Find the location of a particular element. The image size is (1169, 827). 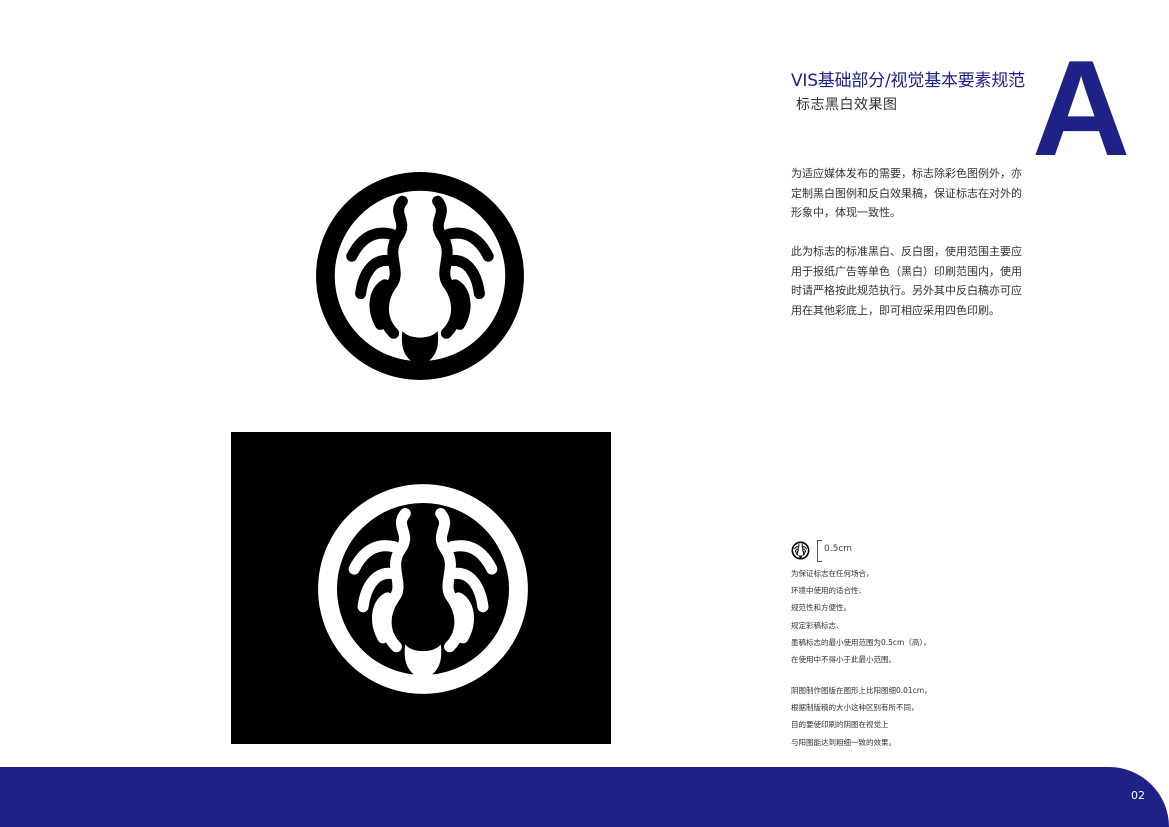

mini-logo-icon is located at coordinates (800, 550).